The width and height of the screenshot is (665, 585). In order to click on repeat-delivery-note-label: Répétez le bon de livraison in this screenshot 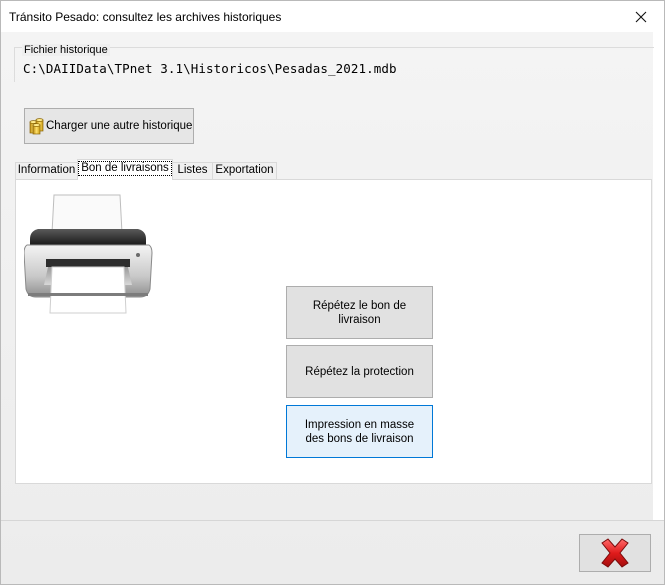, I will do `click(359, 312)`.